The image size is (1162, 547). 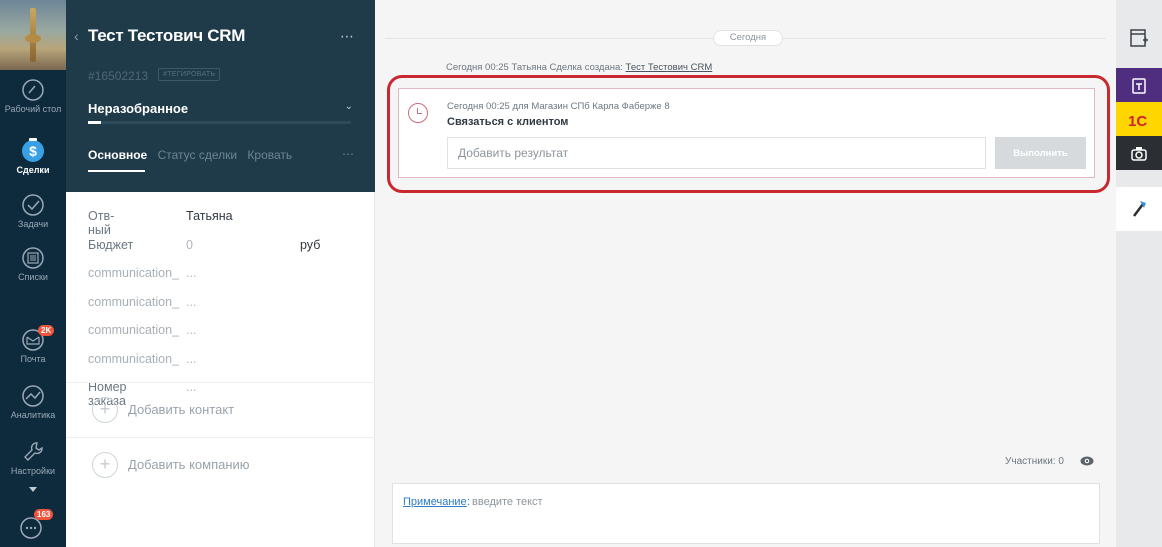 What do you see at coordinates (33, 205) in the screenshot?
I see `tasks-icon` at bounding box center [33, 205].